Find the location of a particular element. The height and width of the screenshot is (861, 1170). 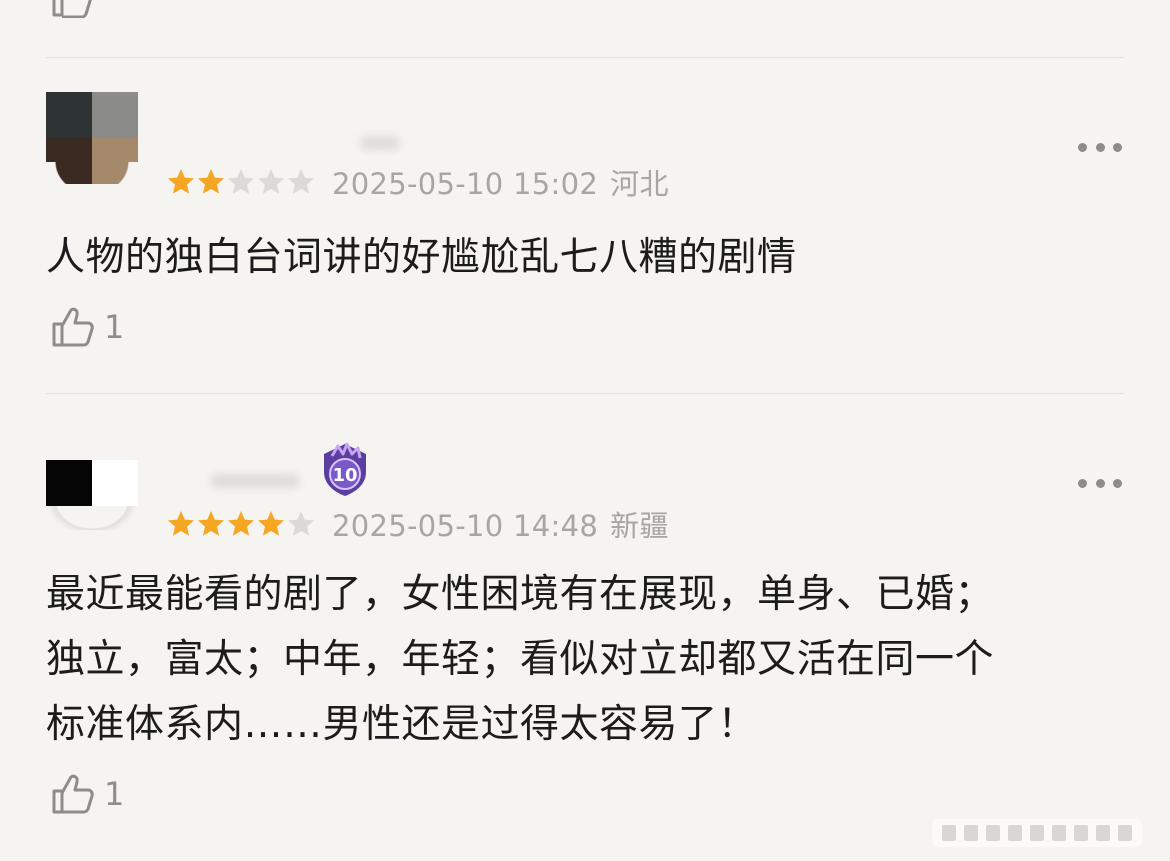

comment-text-line: 最近最能看的剧了，女性困境有在展现，单身、已婚； is located at coordinates (520, 594).